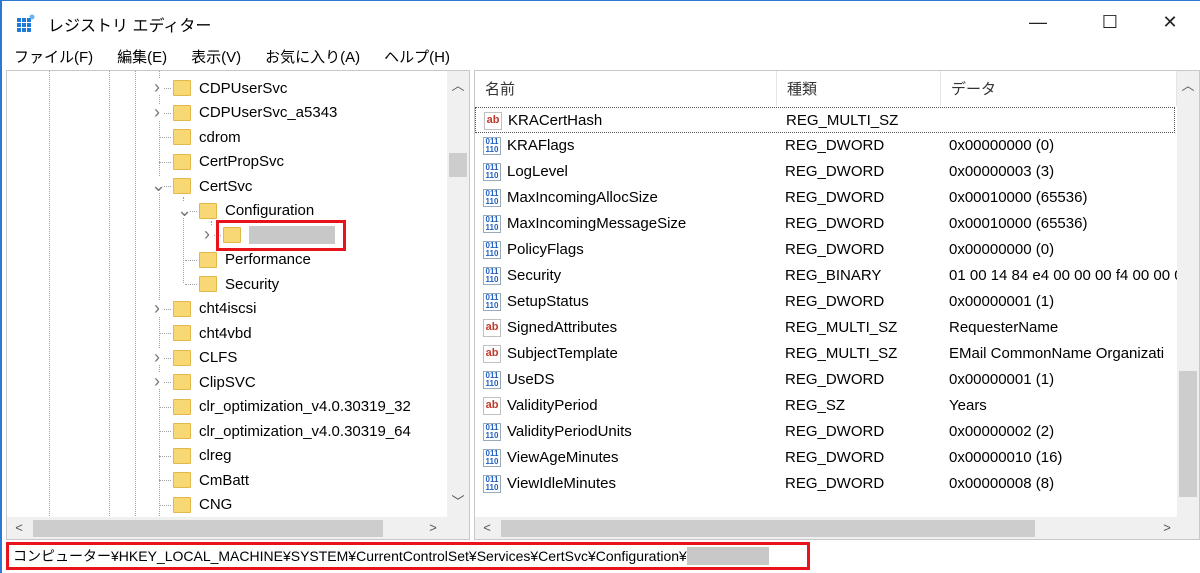 The height and width of the screenshot is (573, 1200). Describe the element at coordinates (214, 382) in the screenshot. I see `tree-item: ClipSVC` at that location.